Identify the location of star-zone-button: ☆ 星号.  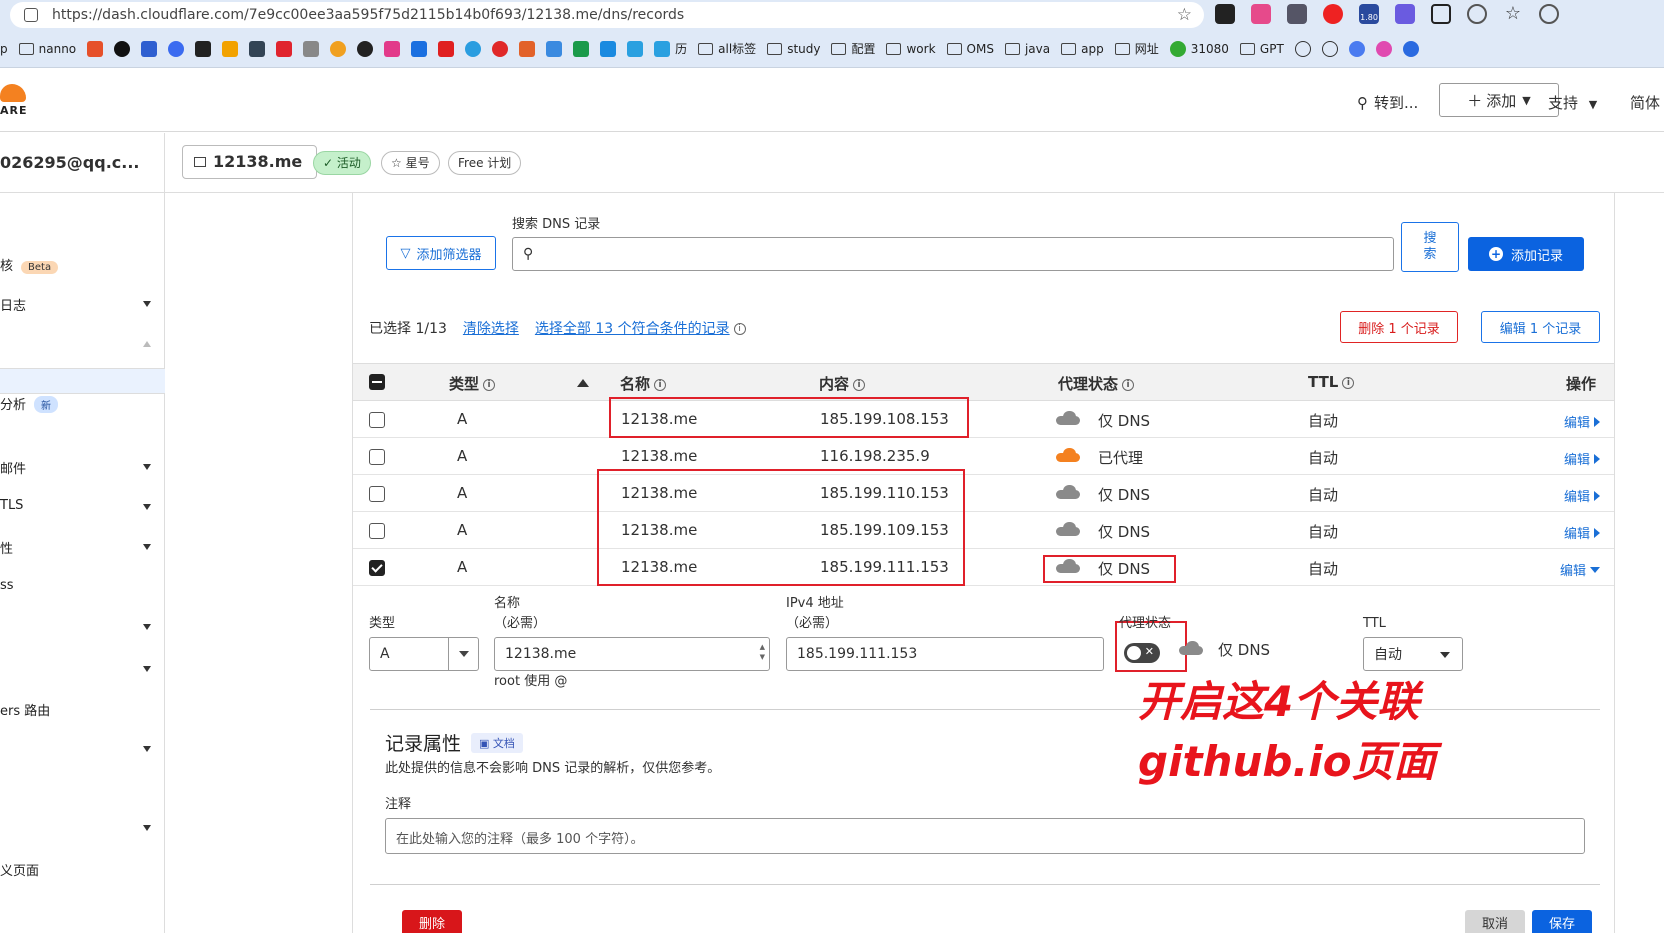
(410, 163).